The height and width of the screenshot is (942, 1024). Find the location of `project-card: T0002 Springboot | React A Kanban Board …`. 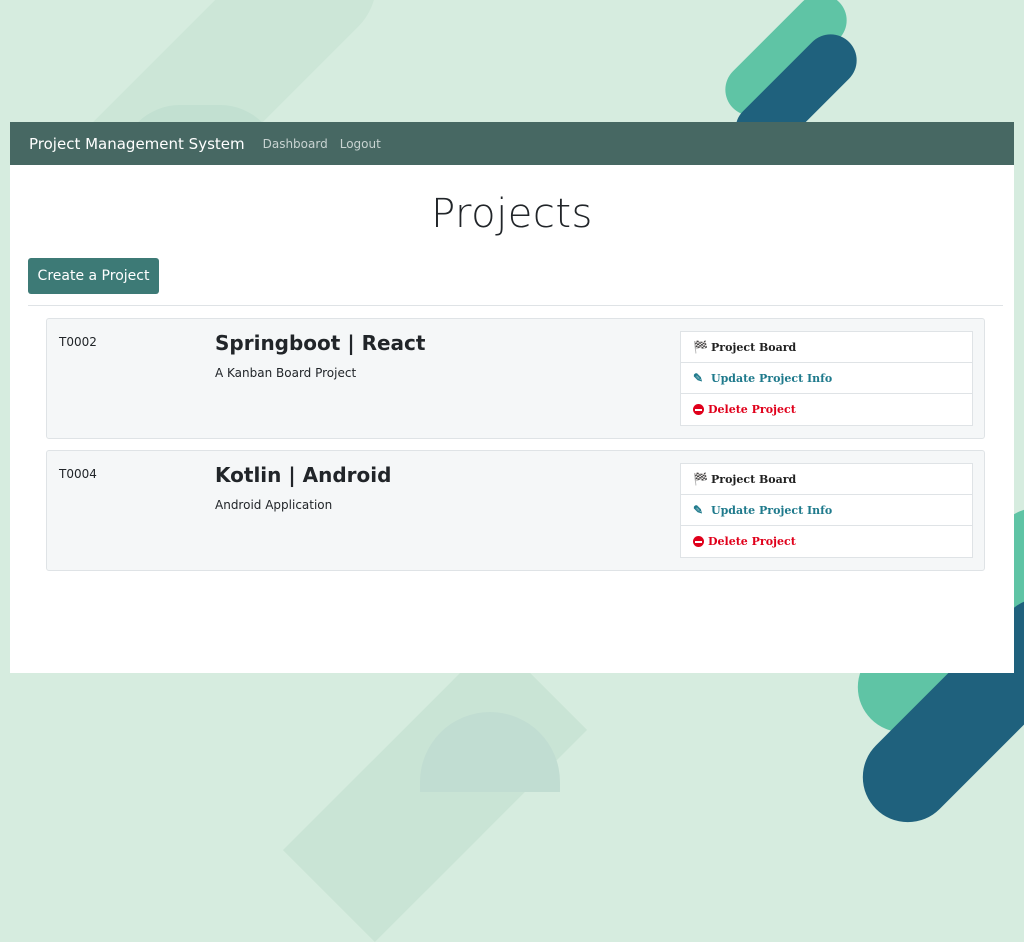

project-card: T0002 Springboot | React A Kanban Board … is located at coordinates (515, 378).